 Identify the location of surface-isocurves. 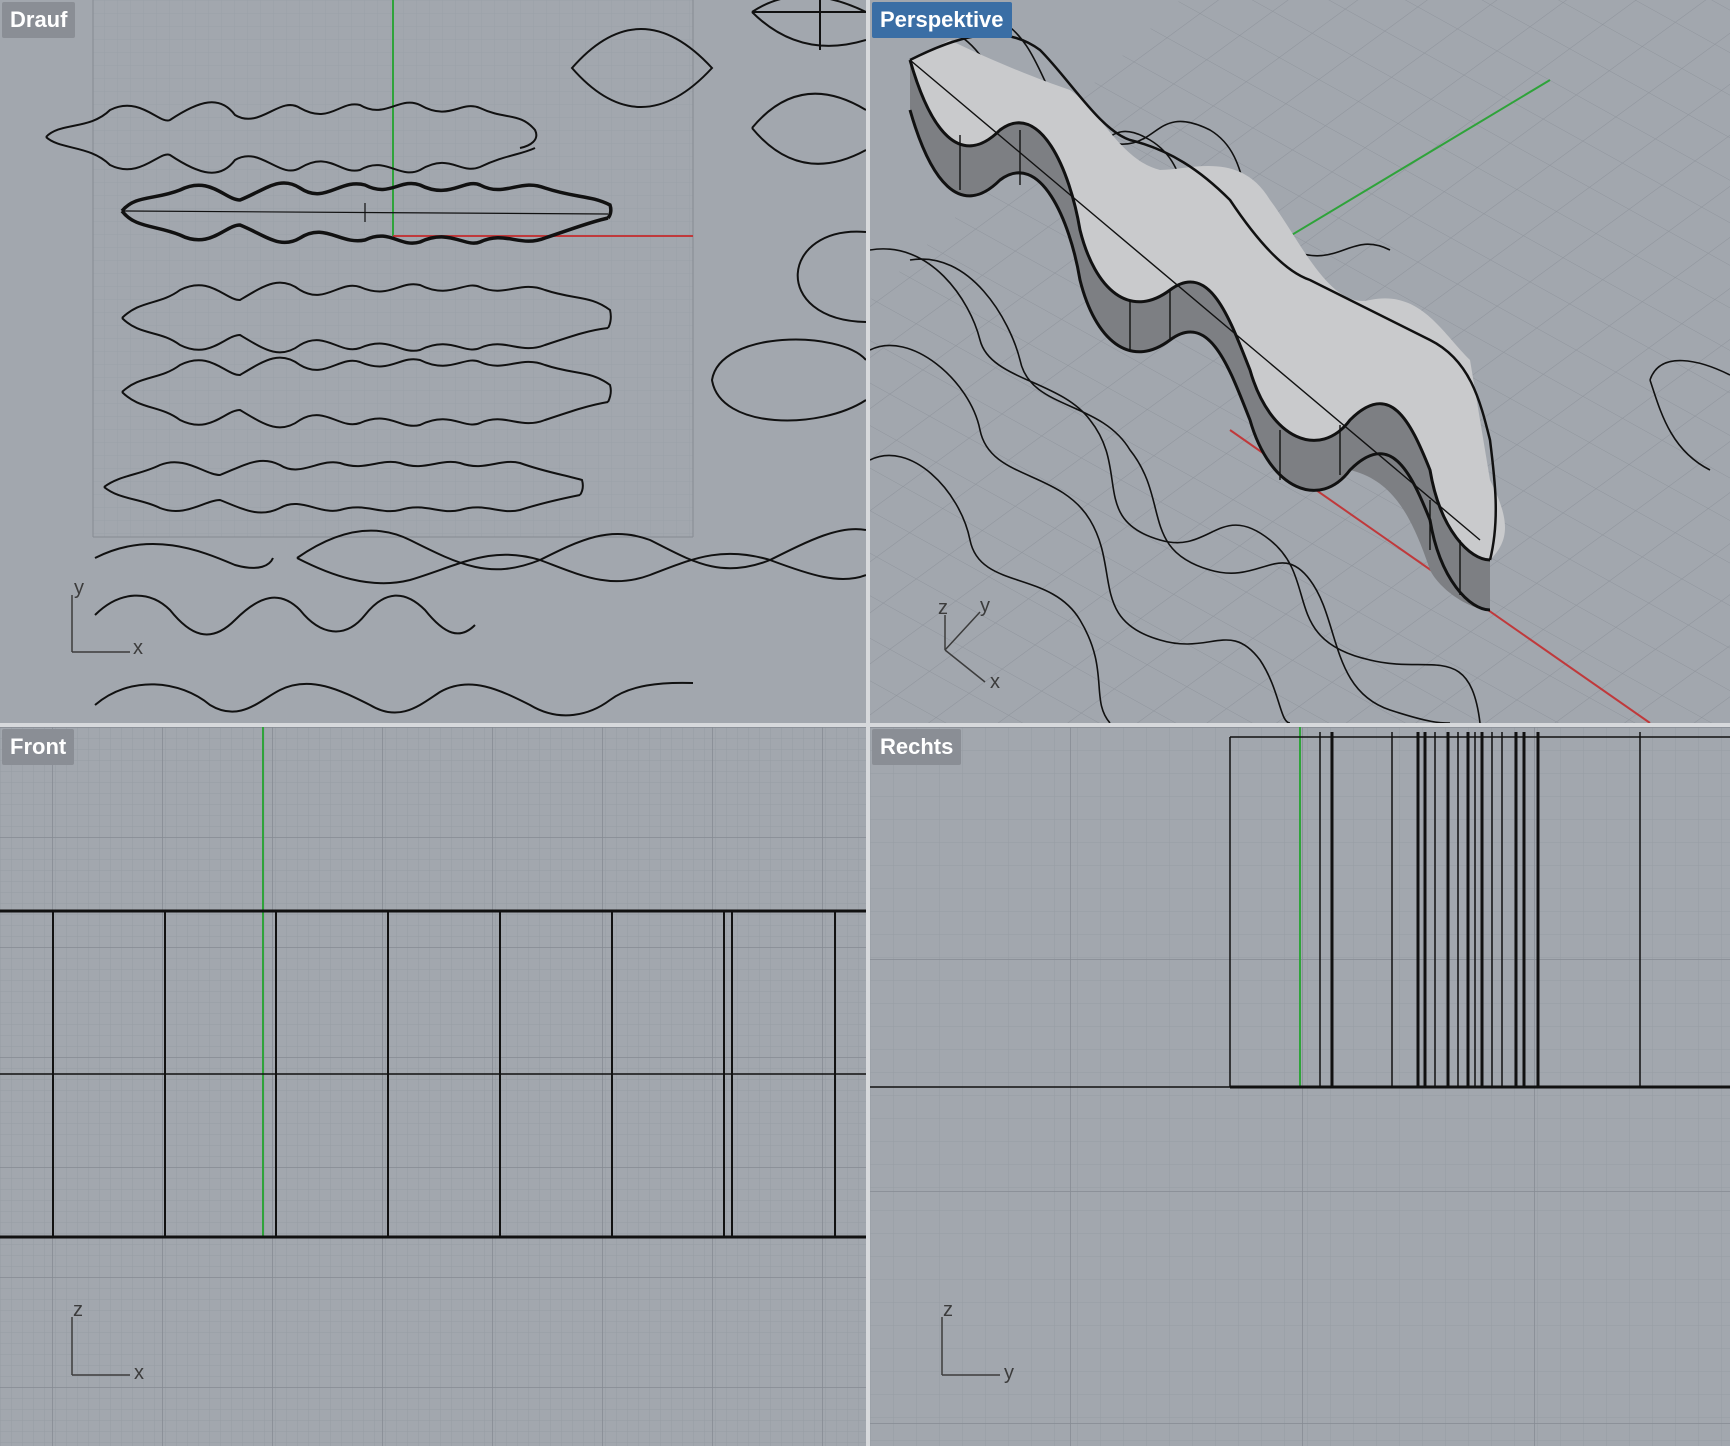
(1480, 909).